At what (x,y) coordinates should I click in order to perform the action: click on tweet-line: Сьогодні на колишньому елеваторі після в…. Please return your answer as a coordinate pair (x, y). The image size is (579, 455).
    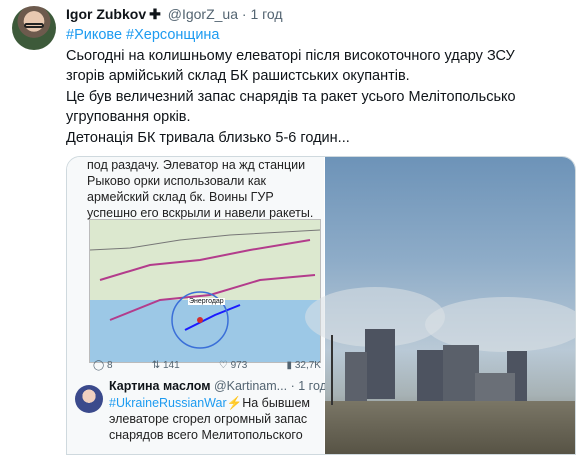
    Looking at the image, I should click on (290, 55).